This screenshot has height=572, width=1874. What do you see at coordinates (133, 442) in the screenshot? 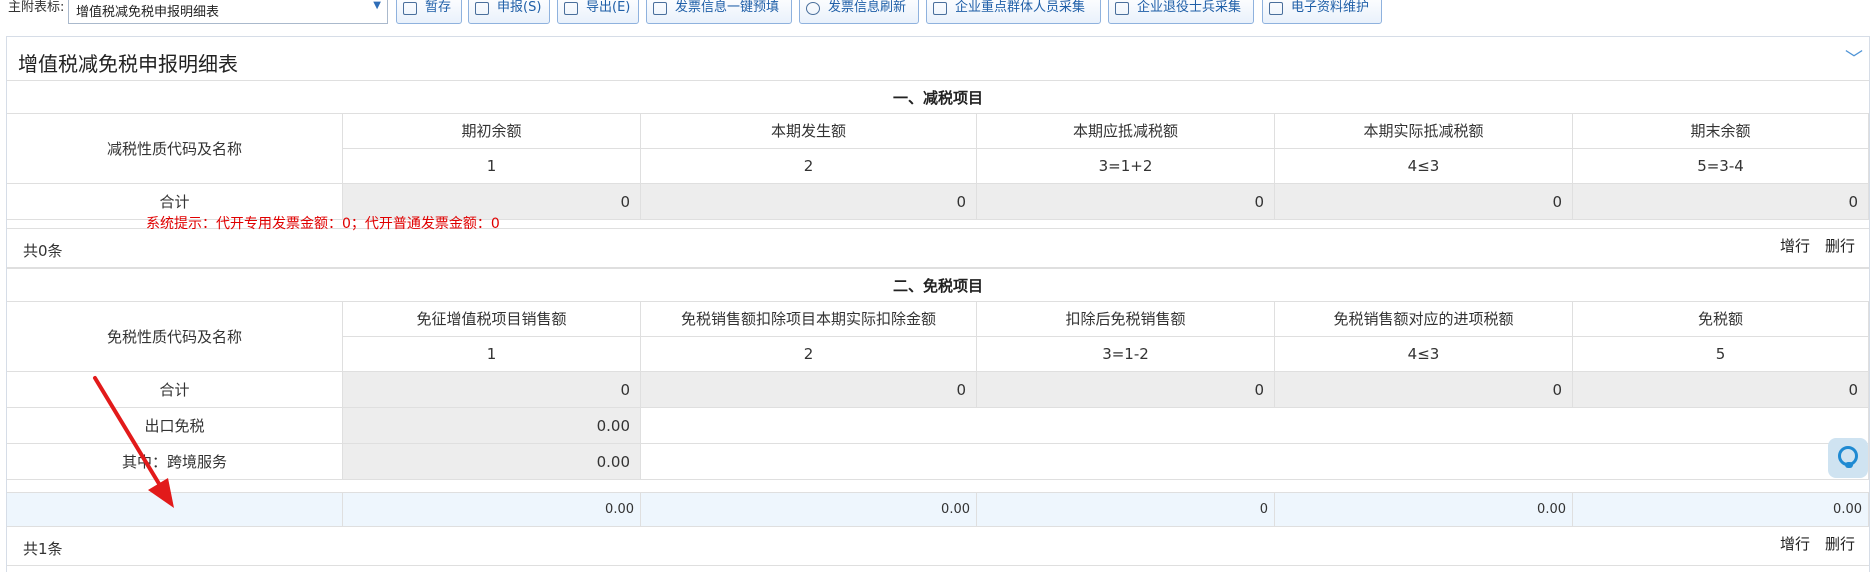
I see `annotation-arrow-icon` at bounding box center [133, 442].